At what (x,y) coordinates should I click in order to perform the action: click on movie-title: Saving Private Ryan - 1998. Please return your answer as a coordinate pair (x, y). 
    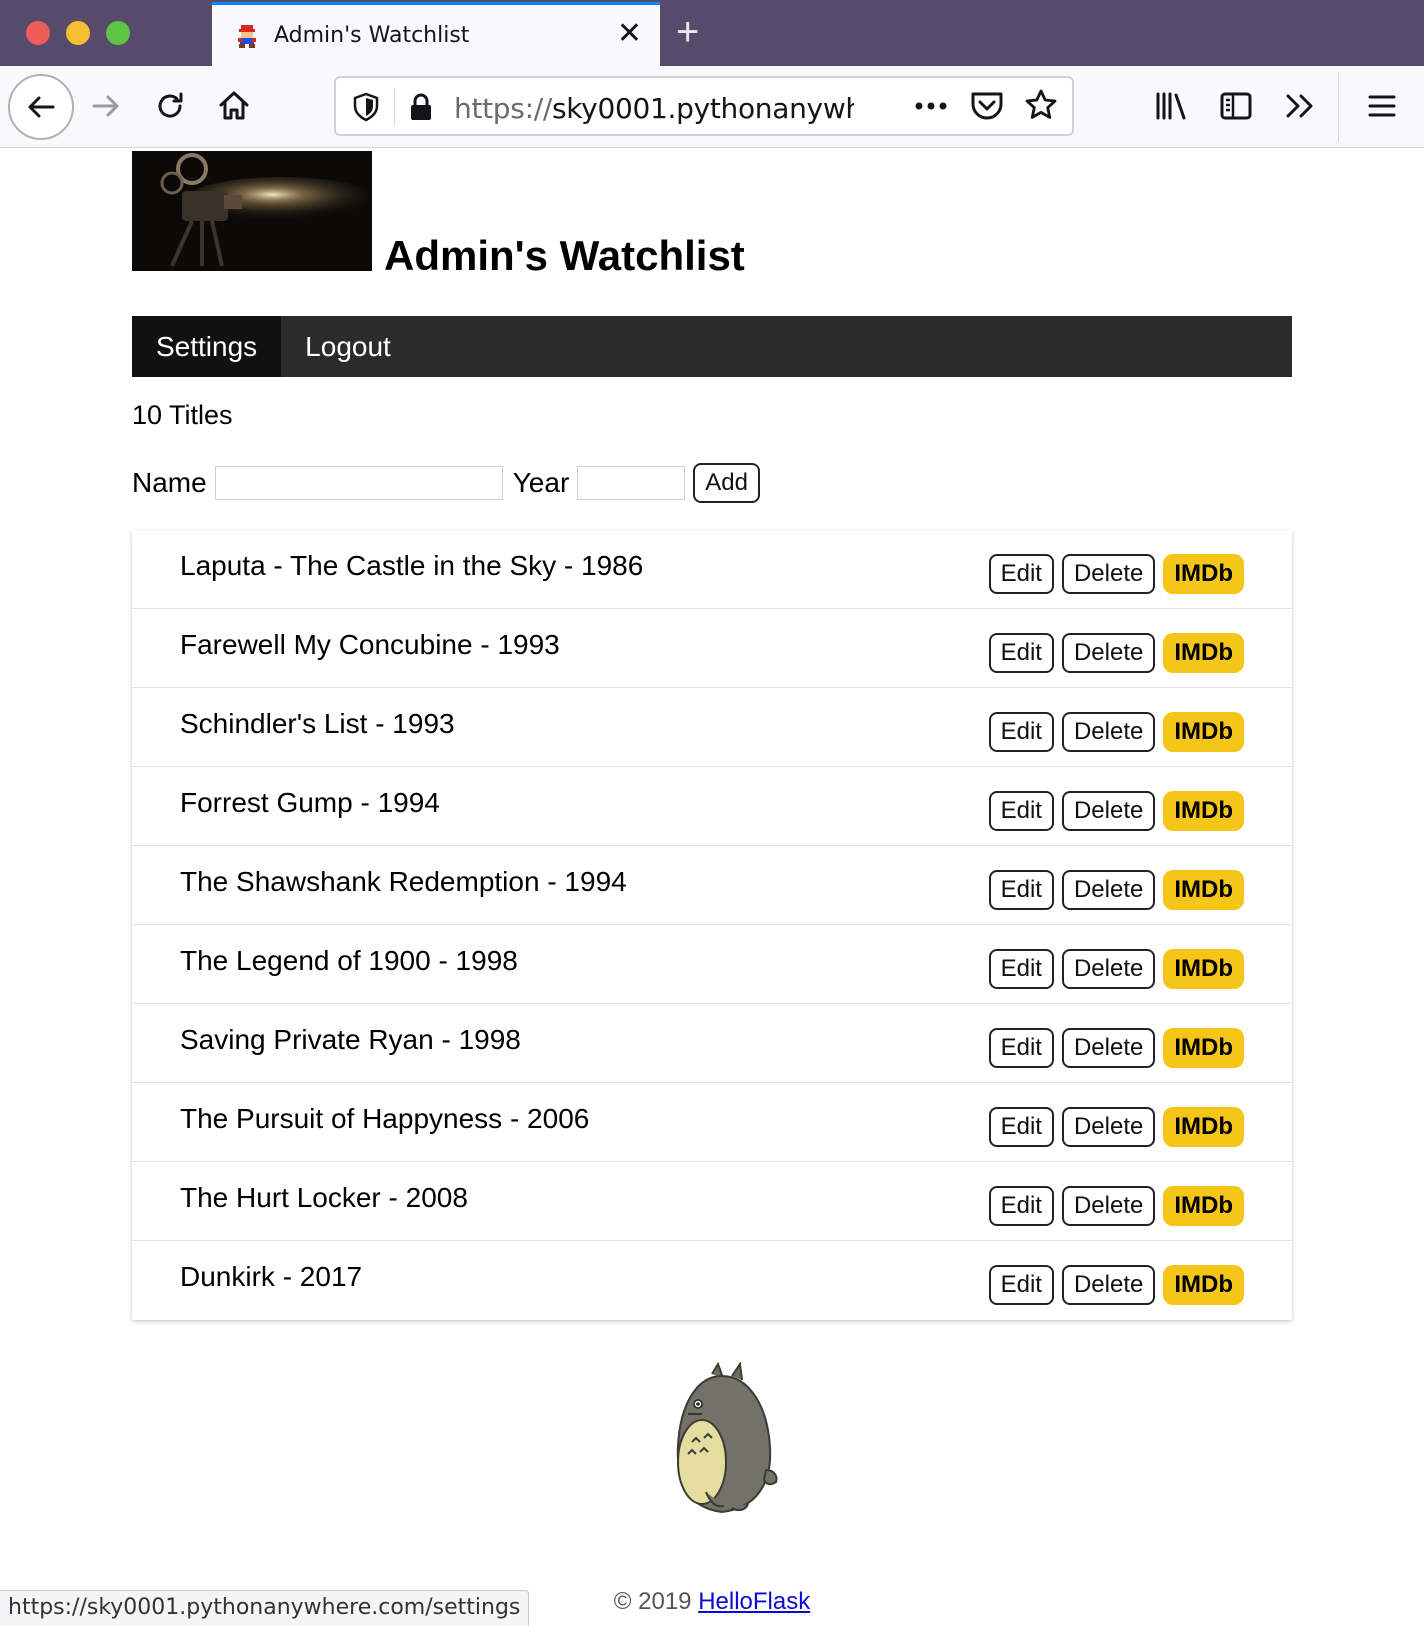
    Looking at the image, I should click on (350, 1039).